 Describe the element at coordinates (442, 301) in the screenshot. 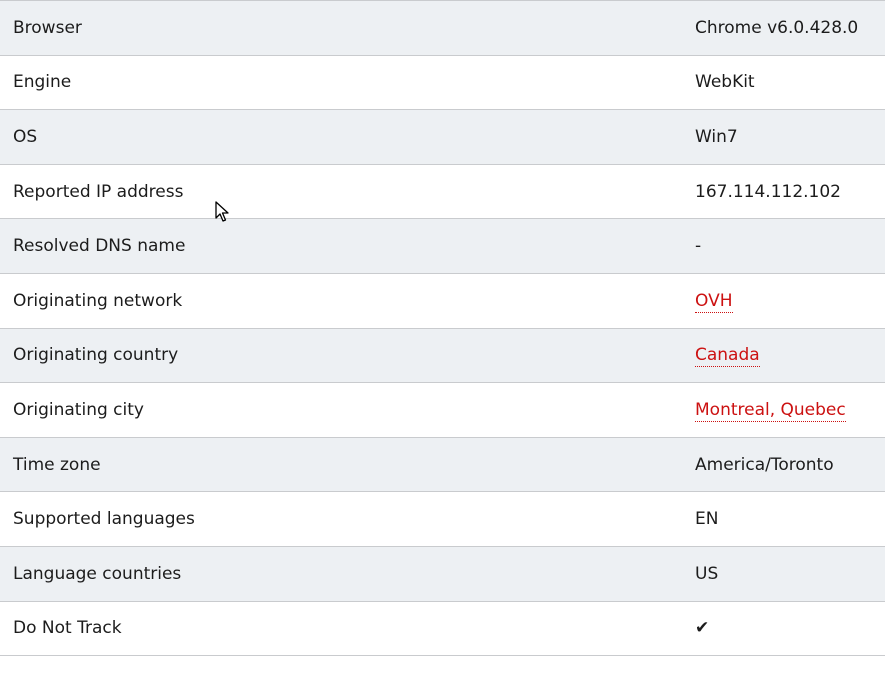

I see `table-row: Originating network OVH` at that location.